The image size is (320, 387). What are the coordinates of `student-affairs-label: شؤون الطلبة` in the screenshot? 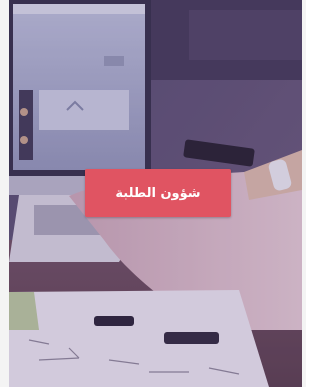 It's located at (158, 193).